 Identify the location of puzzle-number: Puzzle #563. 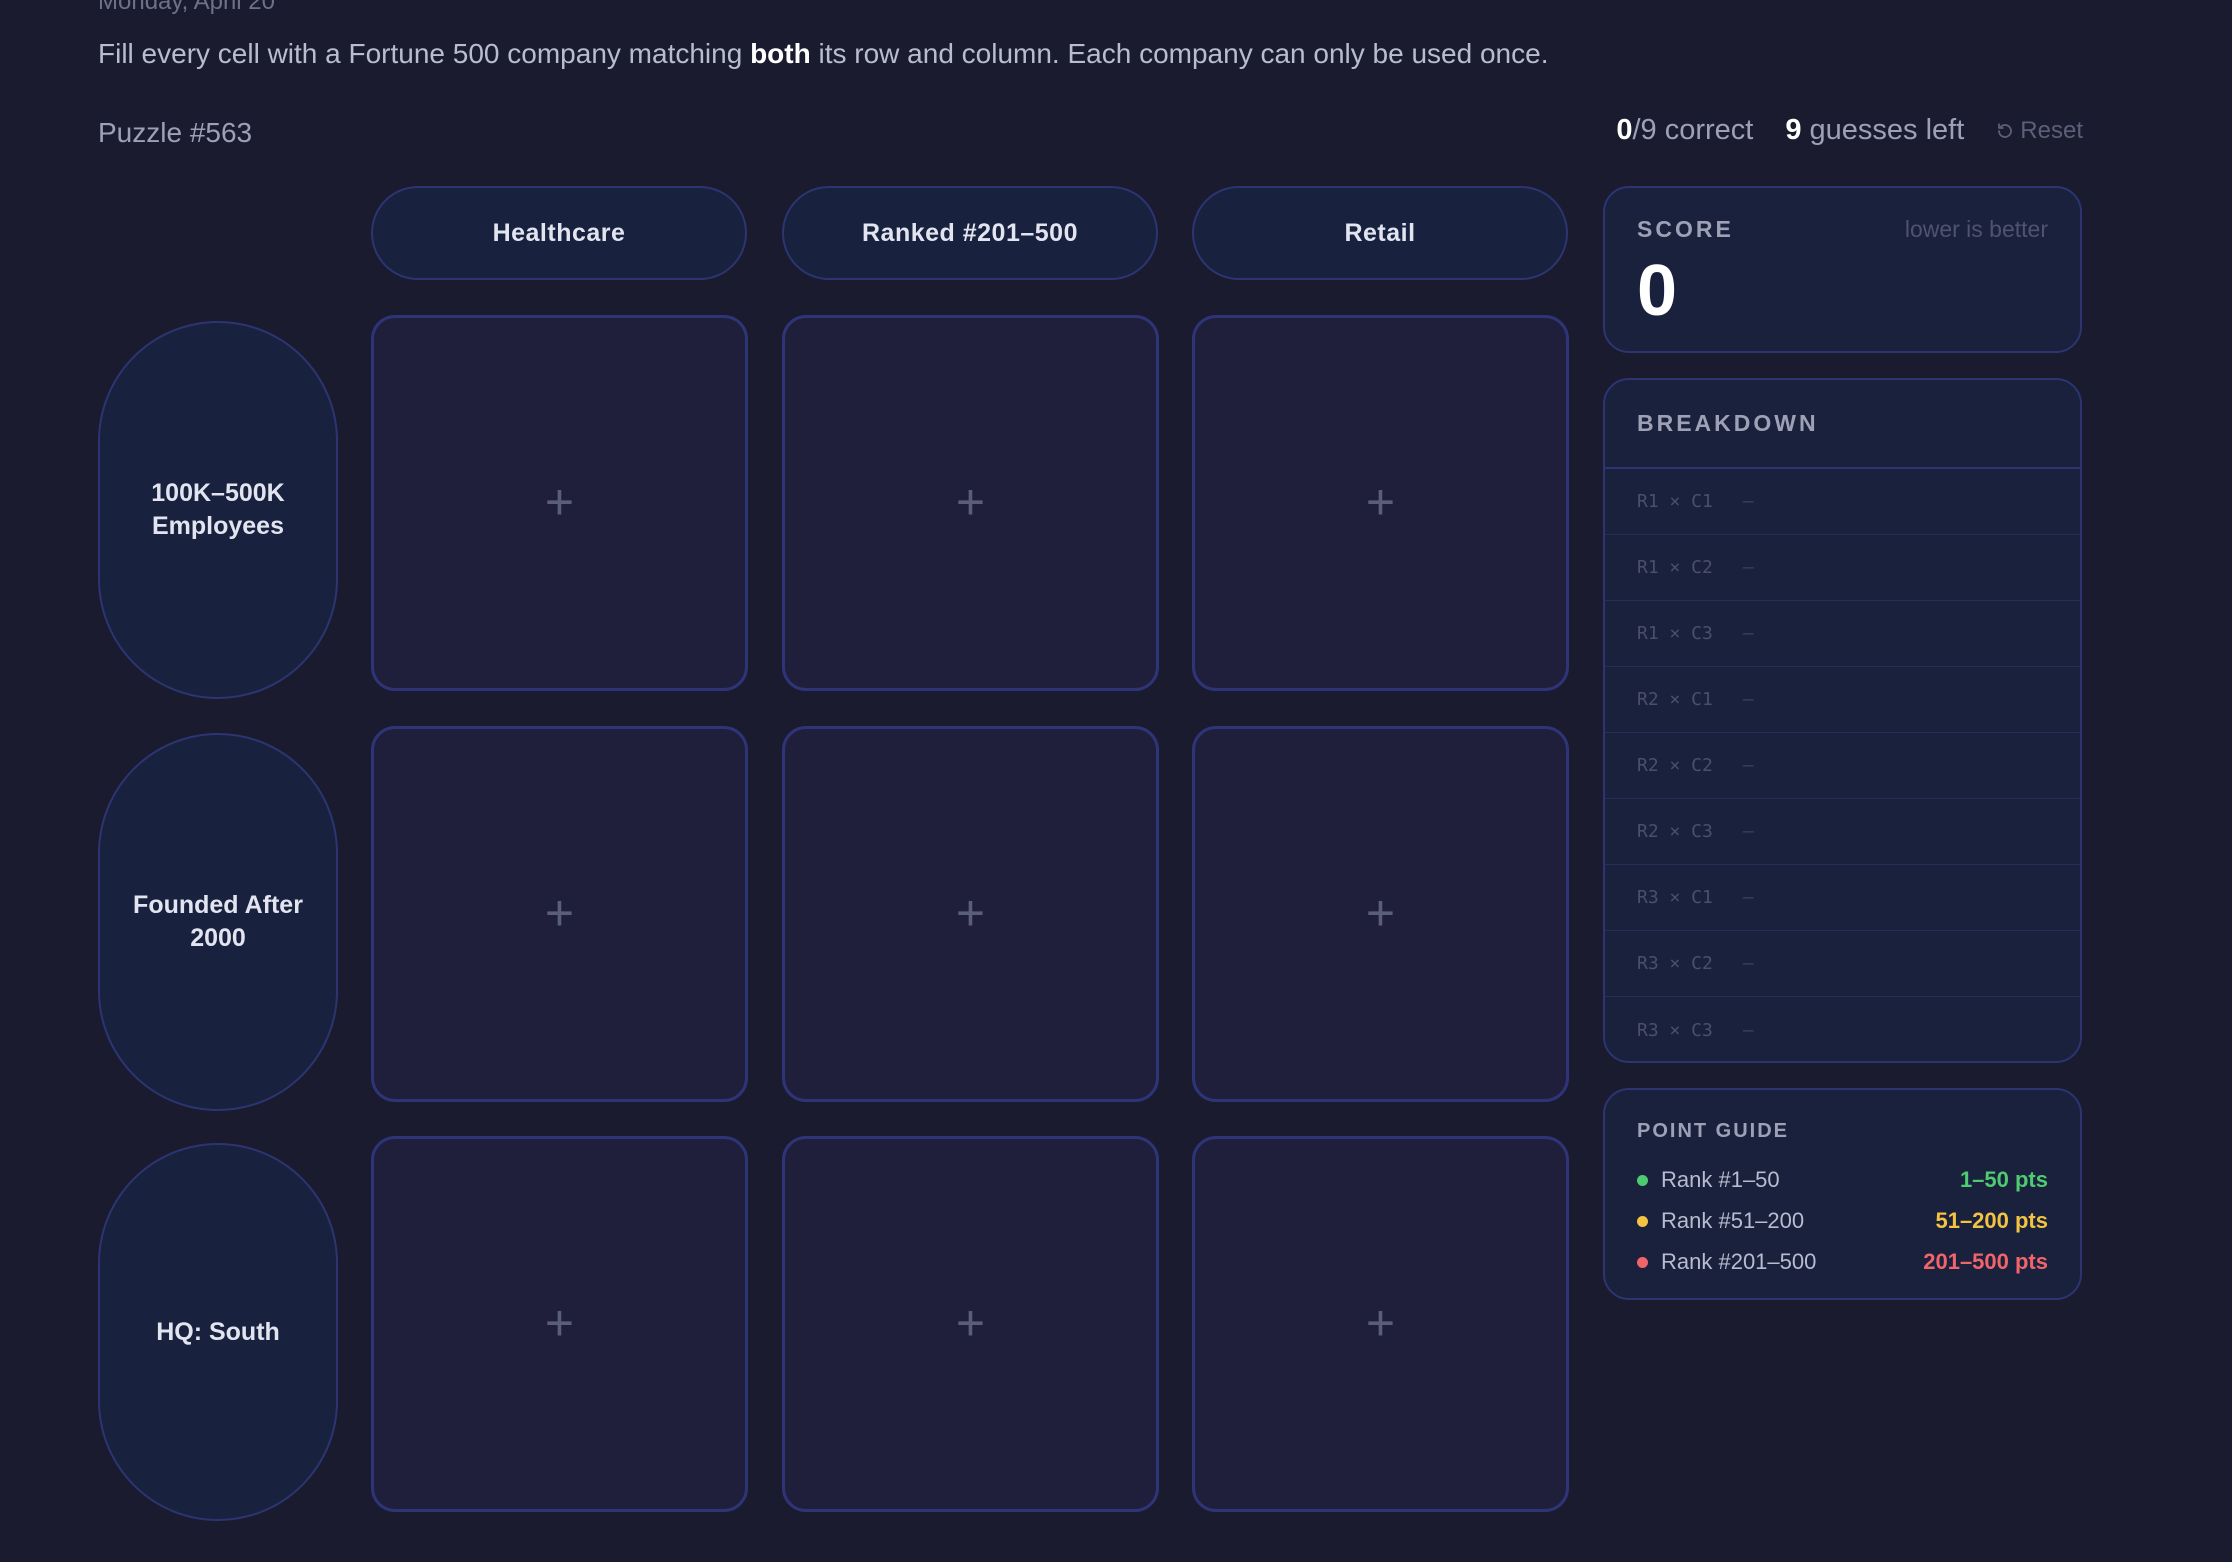
(175, 132).